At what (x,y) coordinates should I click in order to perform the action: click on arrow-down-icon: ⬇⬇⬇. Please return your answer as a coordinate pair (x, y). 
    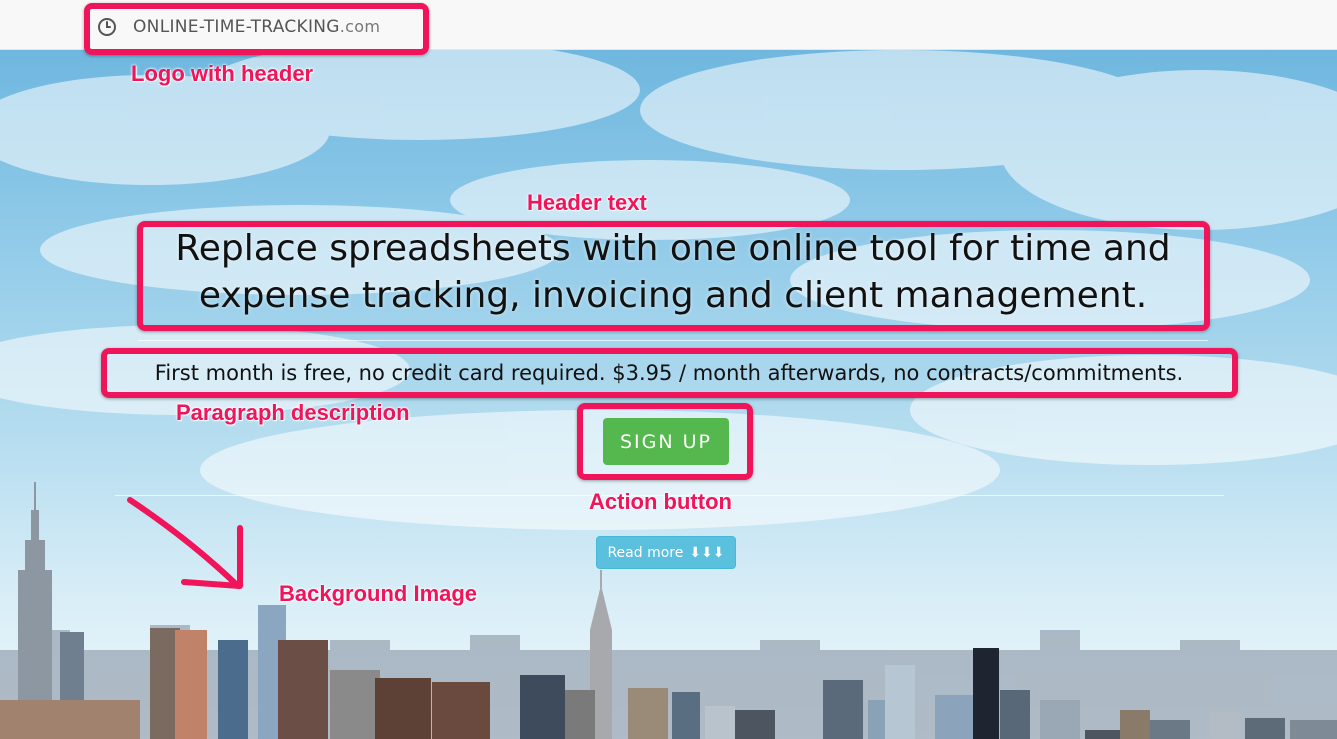
    Looking at the image, I should click on (707, 552).